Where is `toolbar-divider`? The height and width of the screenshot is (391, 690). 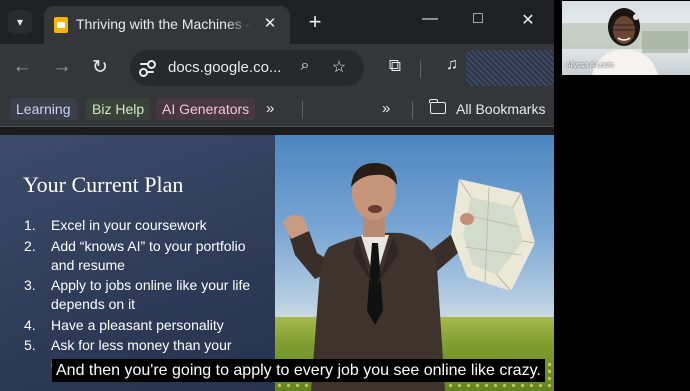
toolbar-divider is located at coordinates (420, 69).